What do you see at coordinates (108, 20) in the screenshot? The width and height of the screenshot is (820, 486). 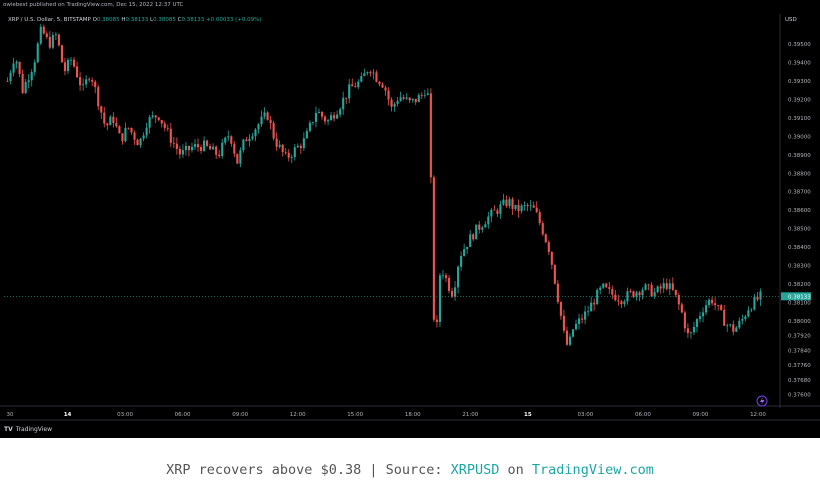 I see `open-value: 0.38085` at bounding box center [108, 20].